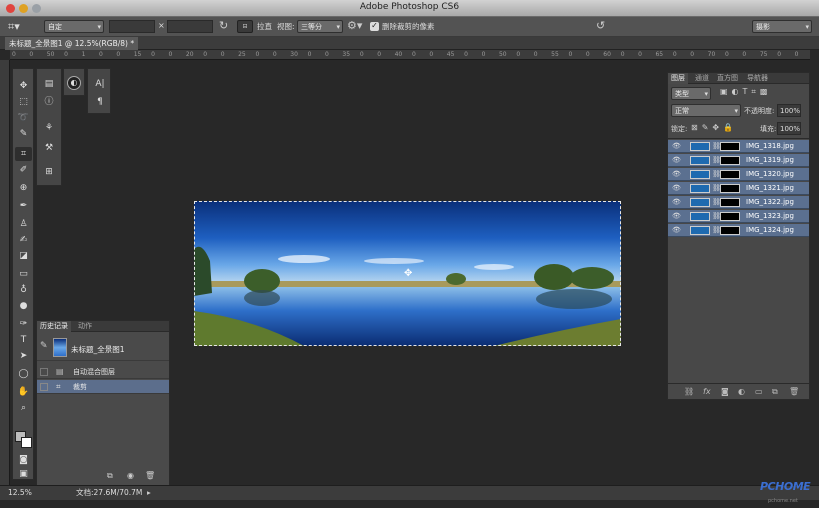 Image resolution: width=819 pixels, height=508 pixels. Describe the element at coordinates (678, 78) in the screenshot. I see `tab-layers: 图层` at that location.